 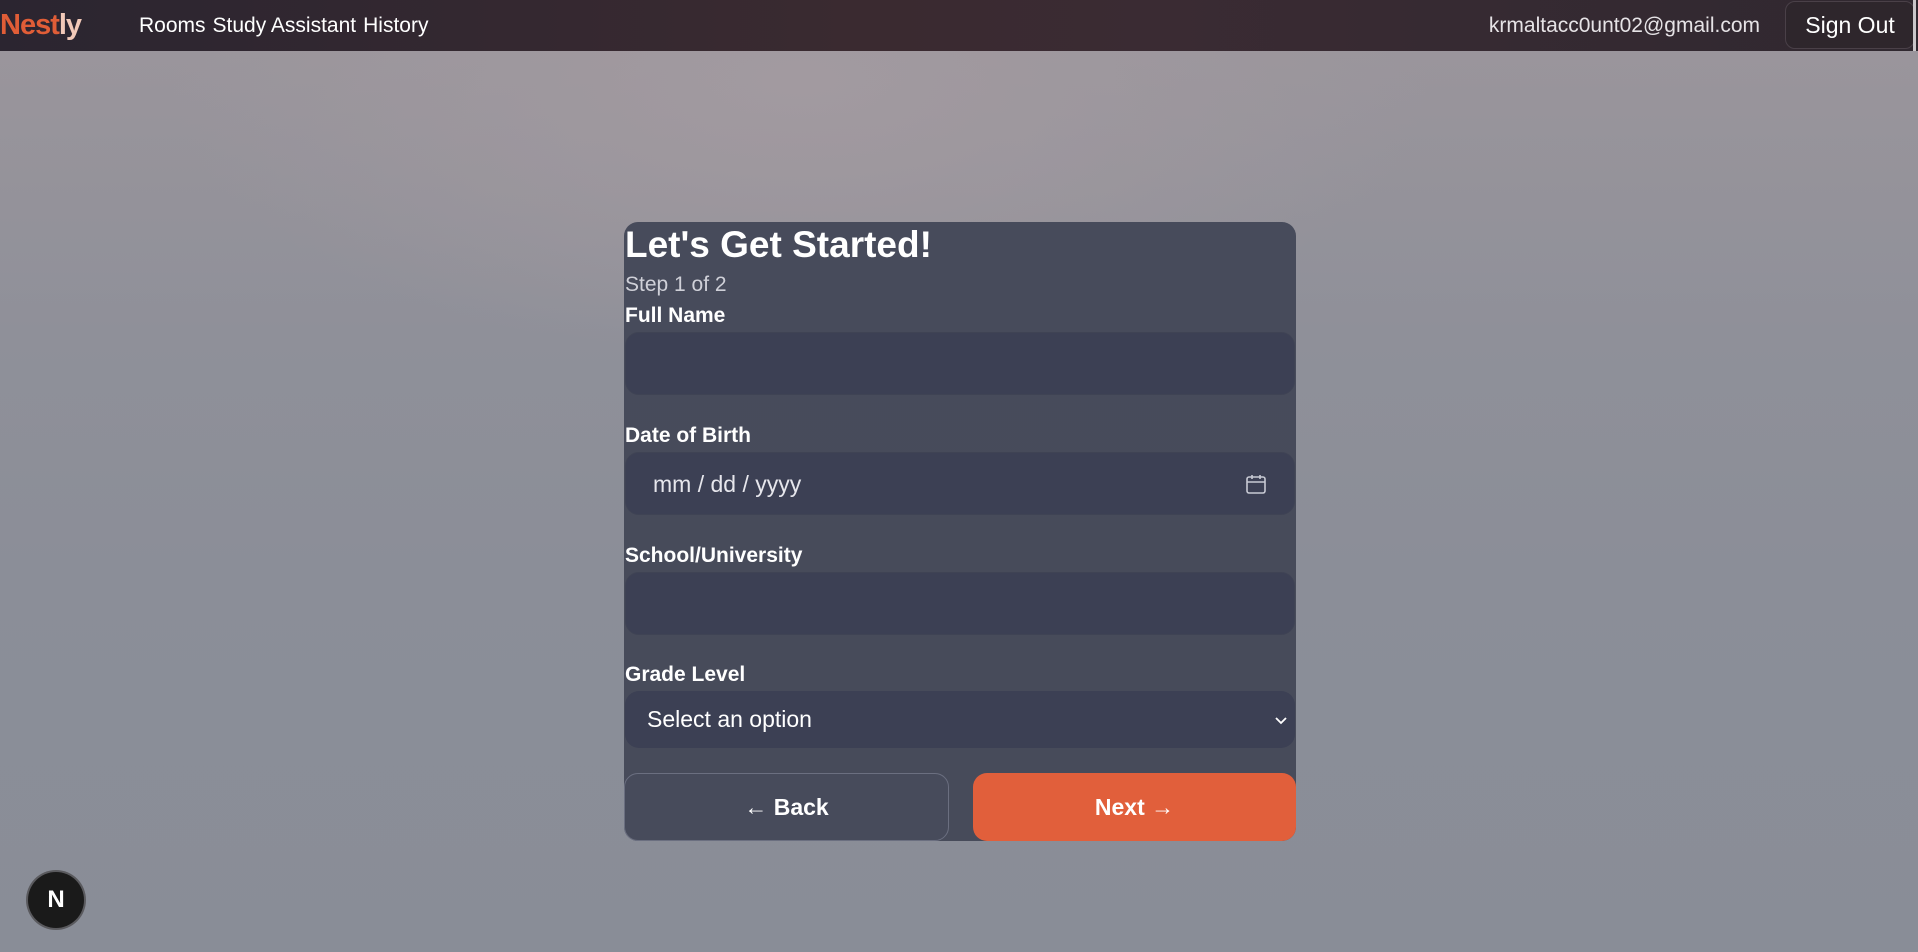 What do you see at coordinates (960, 483) in the screenshot?
I see `date-of-birth-input: mm / dd / yyyy` at bounding box center [960, 483].